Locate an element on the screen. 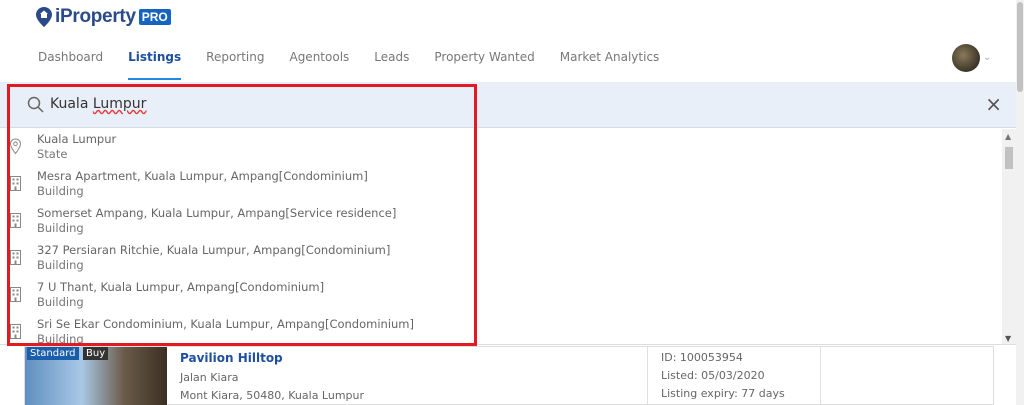 The height and width of the screenshot is (405, 1024). listing-thumbnail: Standard Buy is located at coordinates (96, 376).